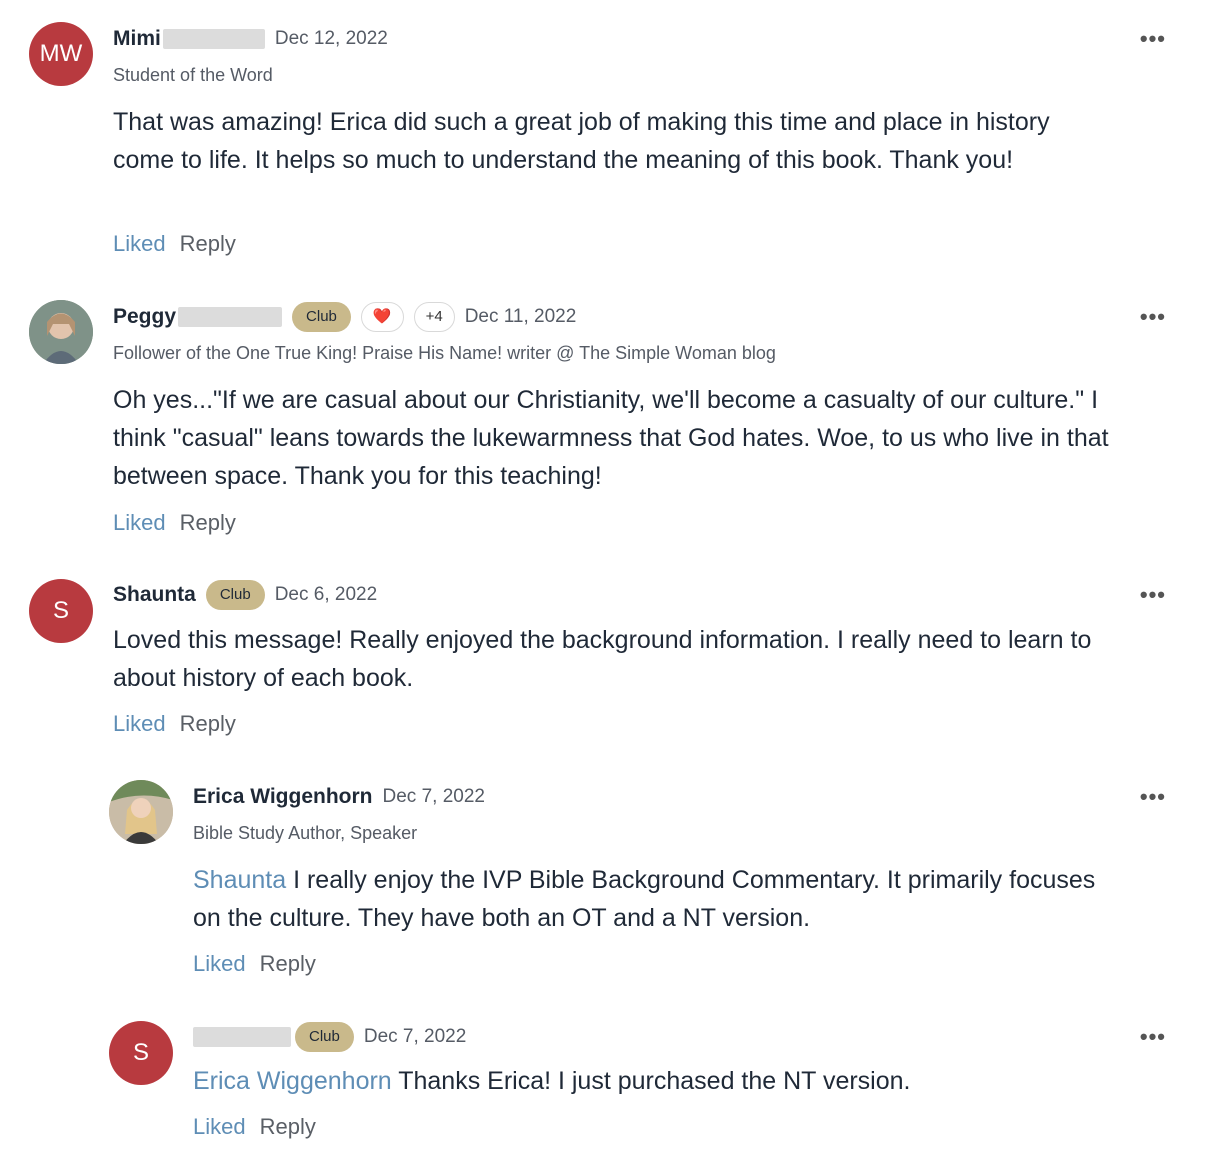  What do you see at coordinates (239, 880) in the screenshot?
I see `mention-link: Shaunta` at bounding box center [239, 880].